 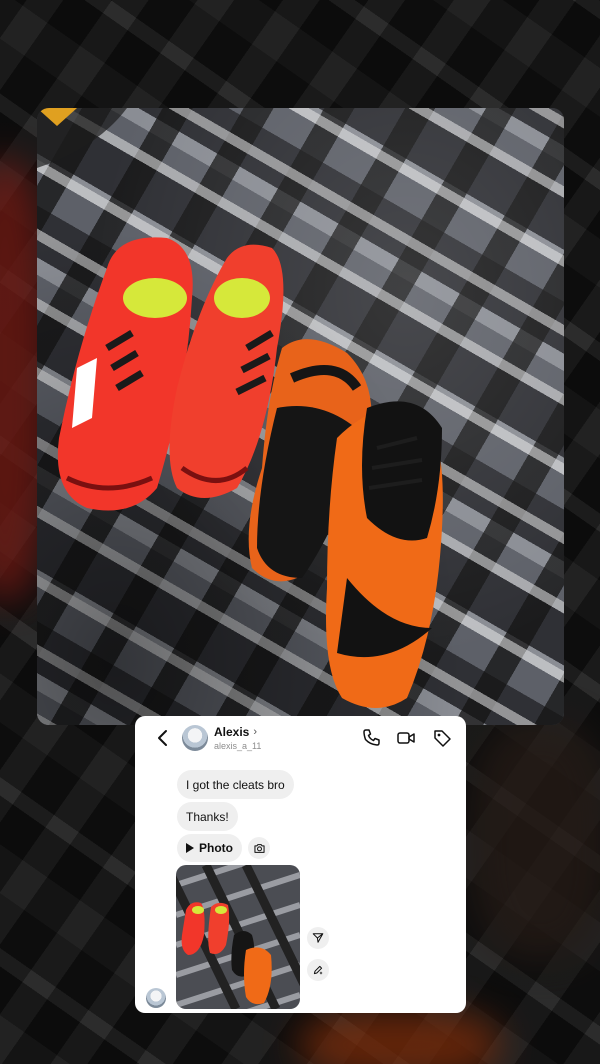 I want to click on dm-header: Alexis › alexis_a_11, so click(x=300, y=738).